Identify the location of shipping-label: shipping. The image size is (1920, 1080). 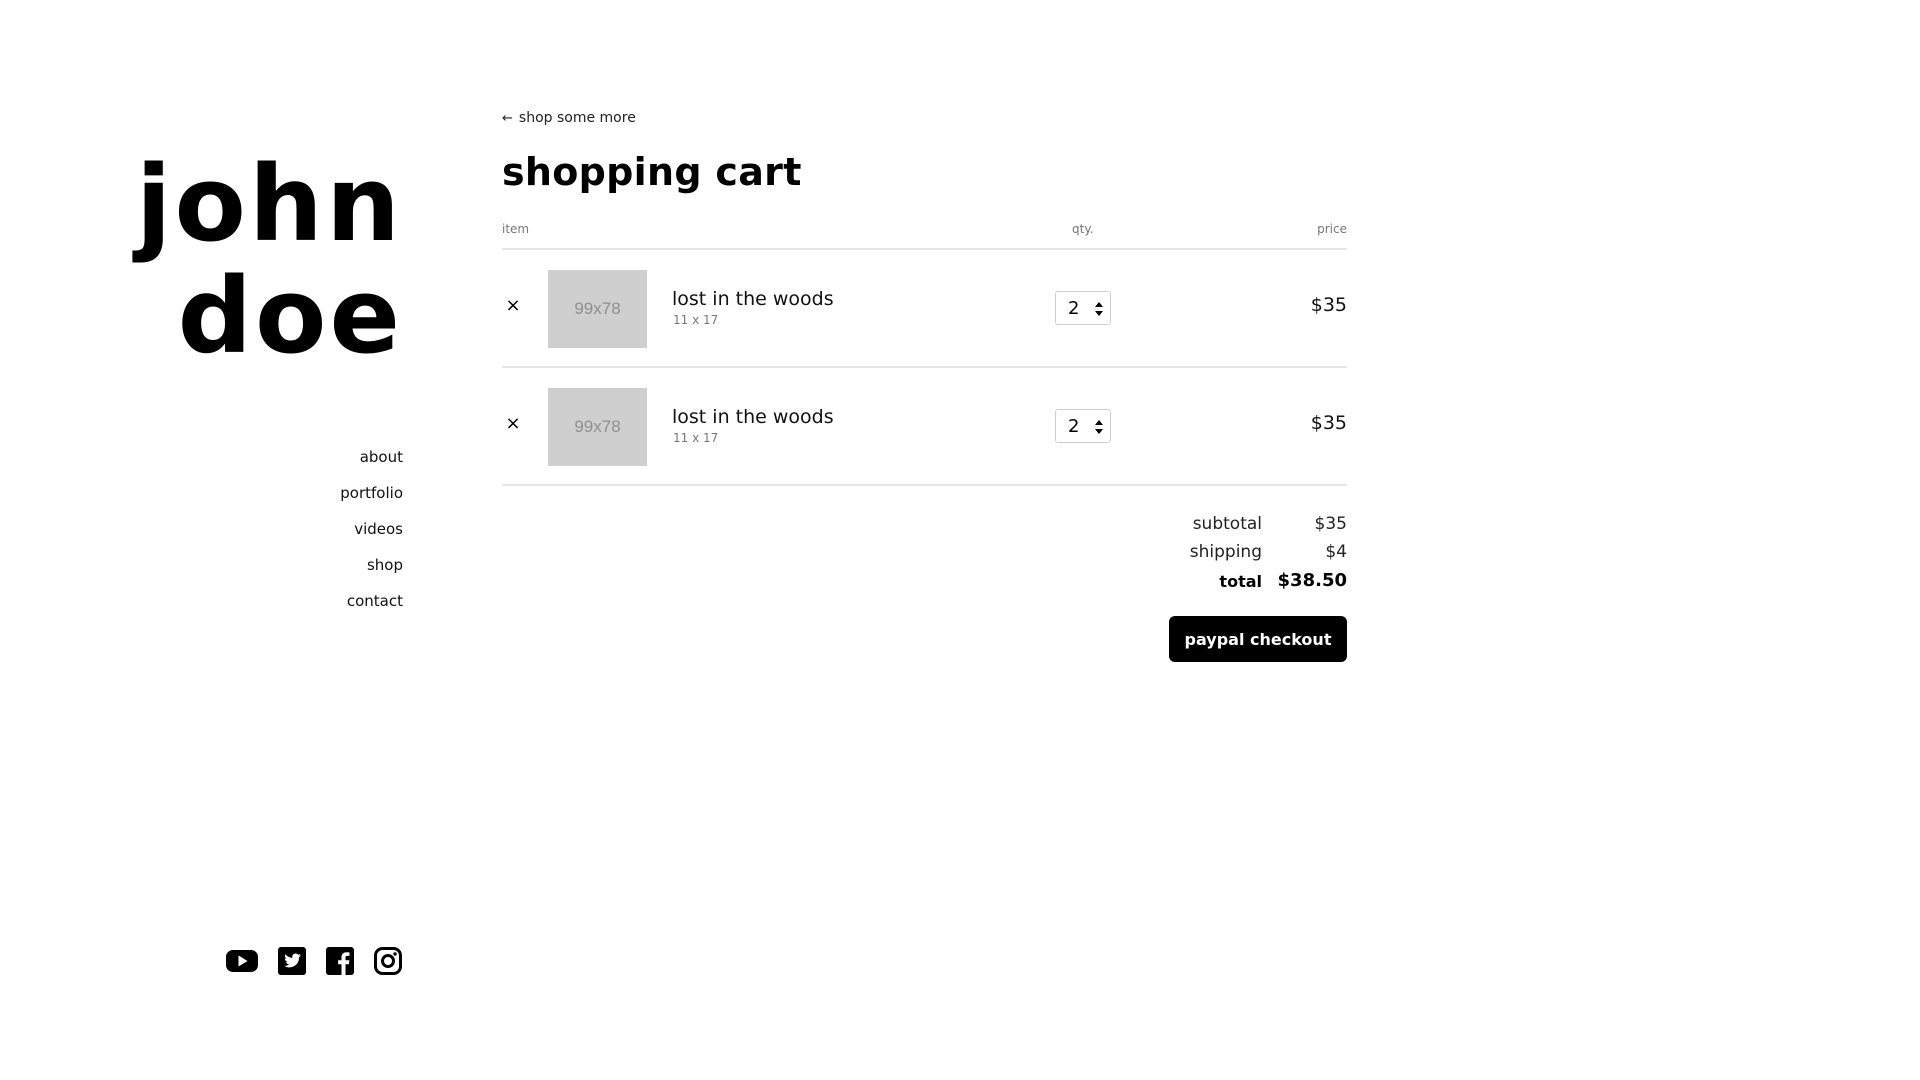
(1225, 552).